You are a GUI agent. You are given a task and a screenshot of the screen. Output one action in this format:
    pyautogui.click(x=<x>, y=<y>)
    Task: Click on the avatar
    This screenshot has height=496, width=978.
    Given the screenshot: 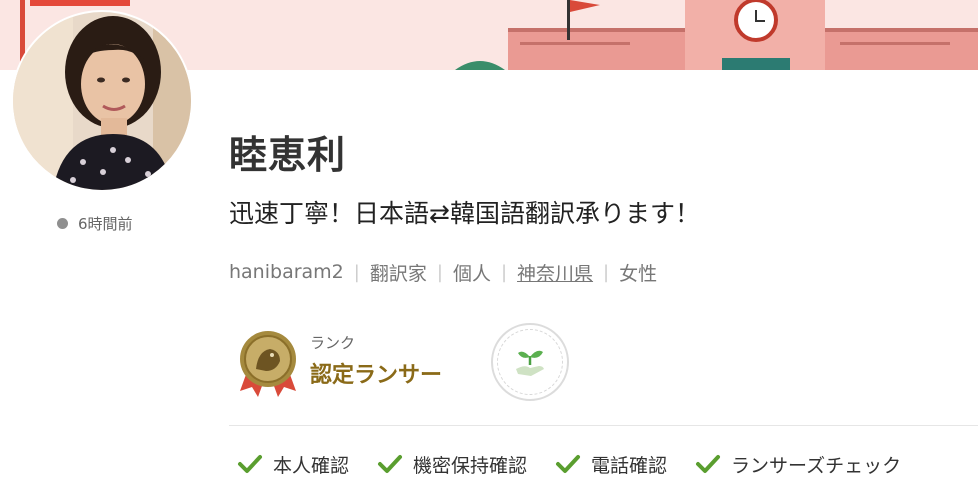 What is the action you would take?
    pyautogui.click(x=102, y=101)
    